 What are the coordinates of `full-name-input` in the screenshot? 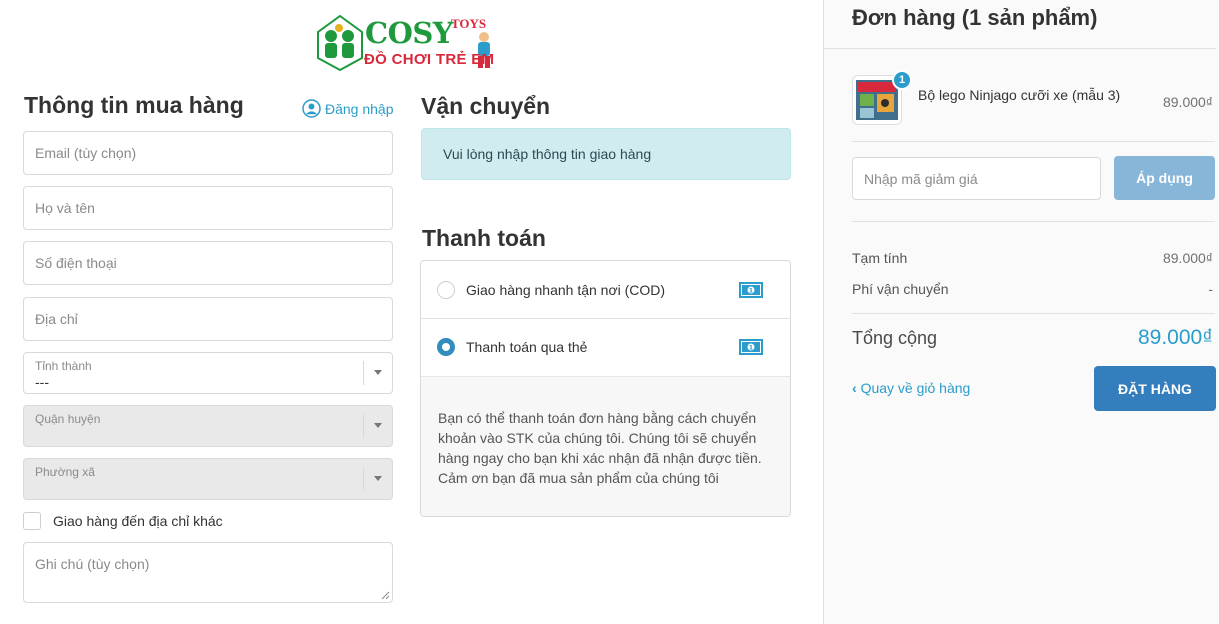 It's located at (208, 208).